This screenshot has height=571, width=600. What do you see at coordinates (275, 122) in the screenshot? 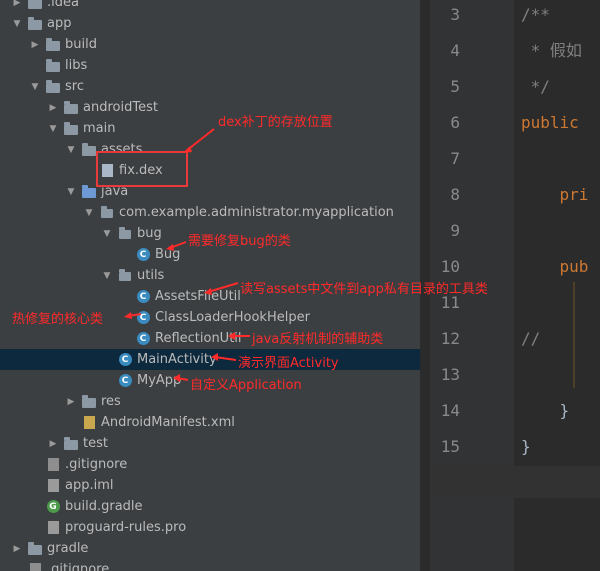
I see `annotation-dex-location: dex补丁的存放位置` at bounding box center [275, 122].